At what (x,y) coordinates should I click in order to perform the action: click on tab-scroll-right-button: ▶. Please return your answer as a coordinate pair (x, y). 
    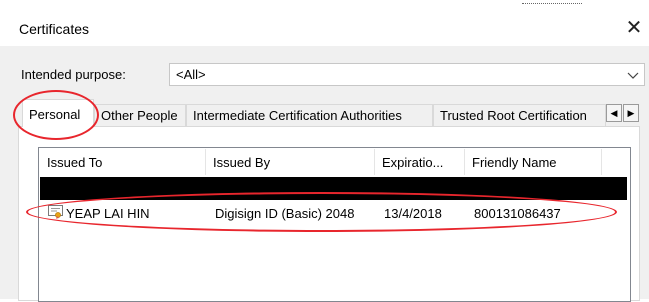
    Looking at the image, I should click on (631, 113).